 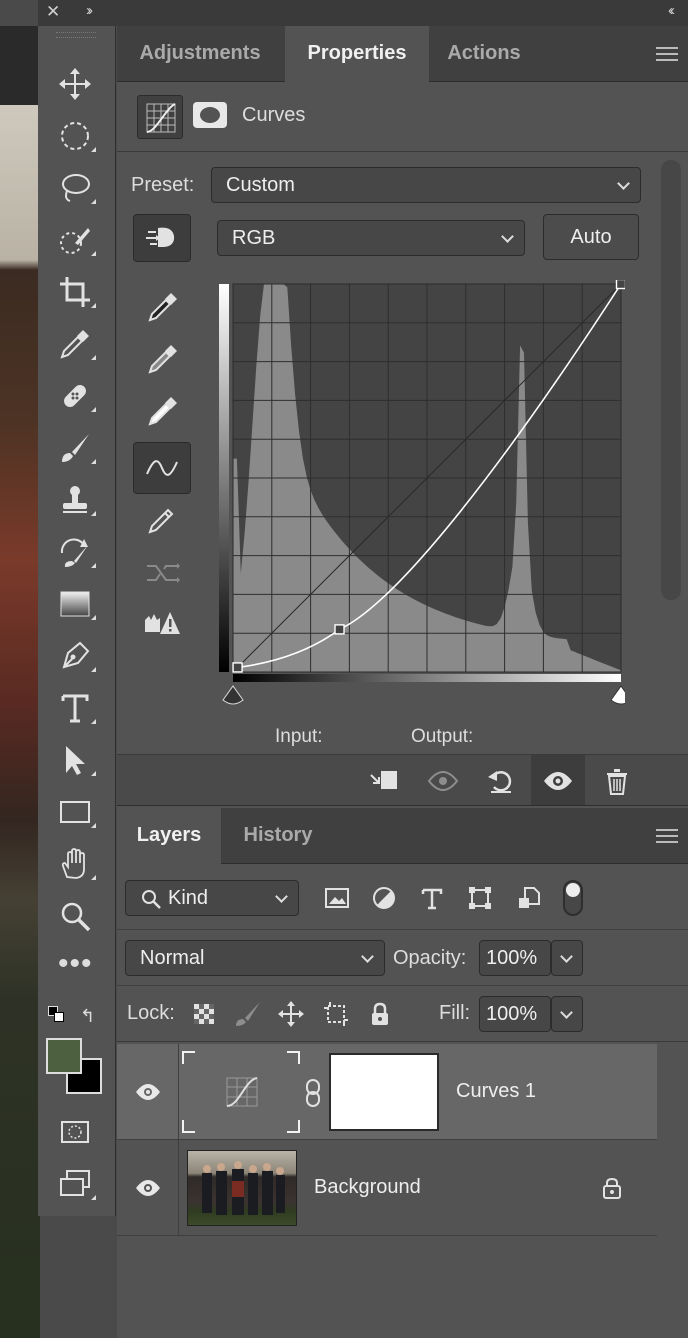 I want to click on blend-mode-dropdown: Normal, so click(x=255, y=958).